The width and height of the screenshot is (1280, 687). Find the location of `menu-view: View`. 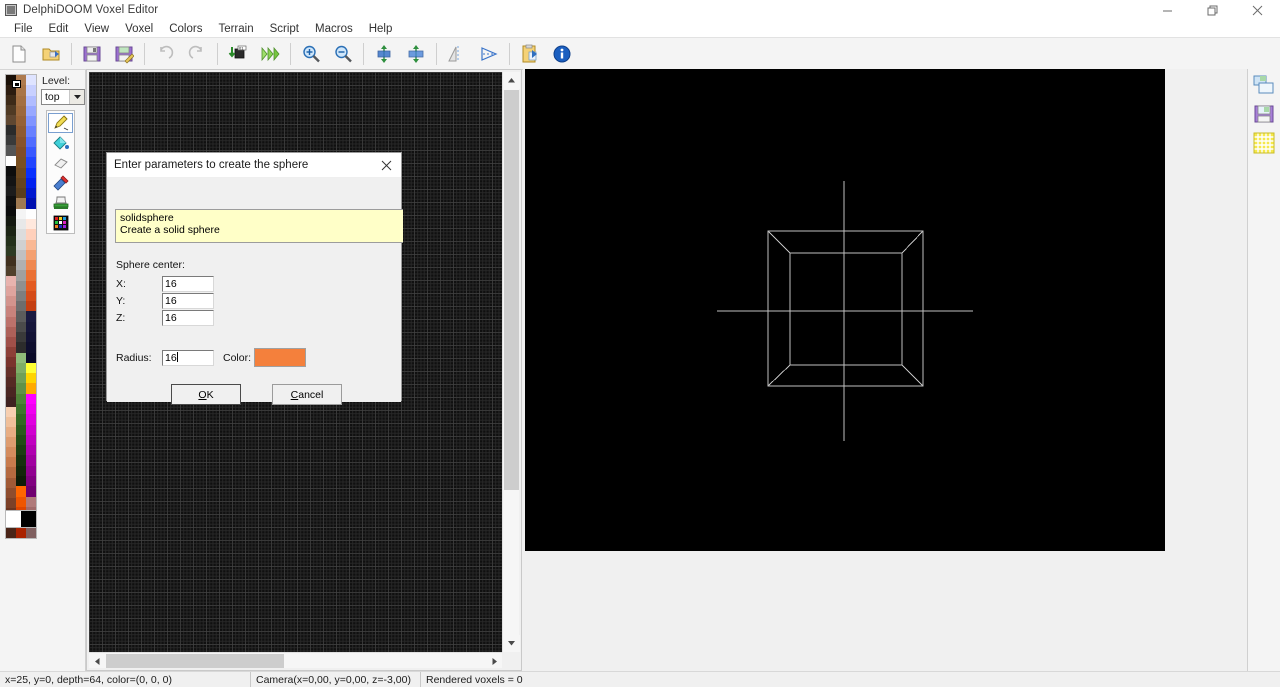

menu-view: View is located at coordinates (96, 29).